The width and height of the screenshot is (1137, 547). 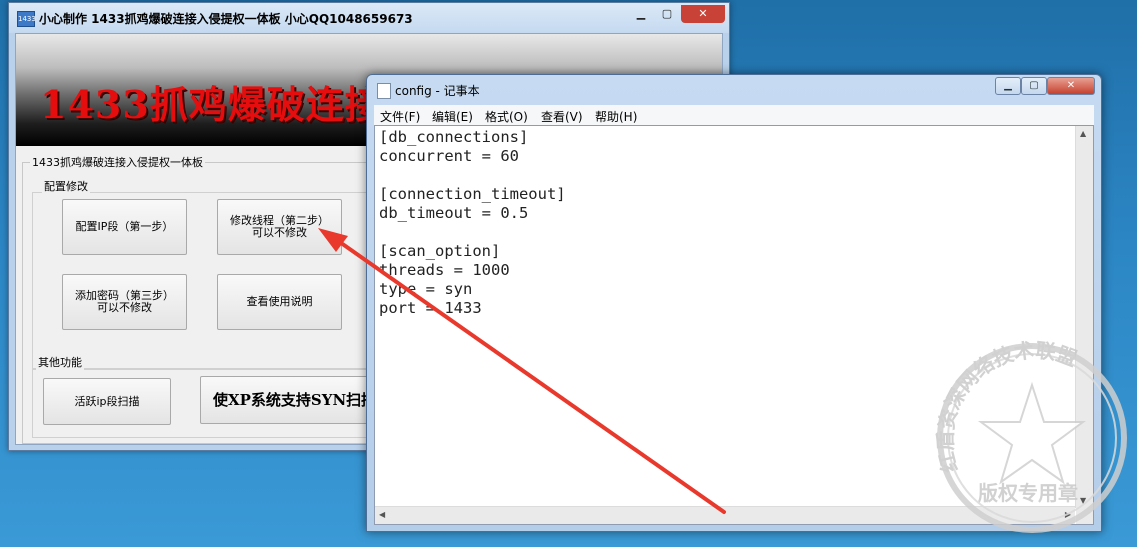 What do you see at coordinates (430, 308) in the screenshot?
I see `config-line: port = 1433` at bounding box center [430, 308].